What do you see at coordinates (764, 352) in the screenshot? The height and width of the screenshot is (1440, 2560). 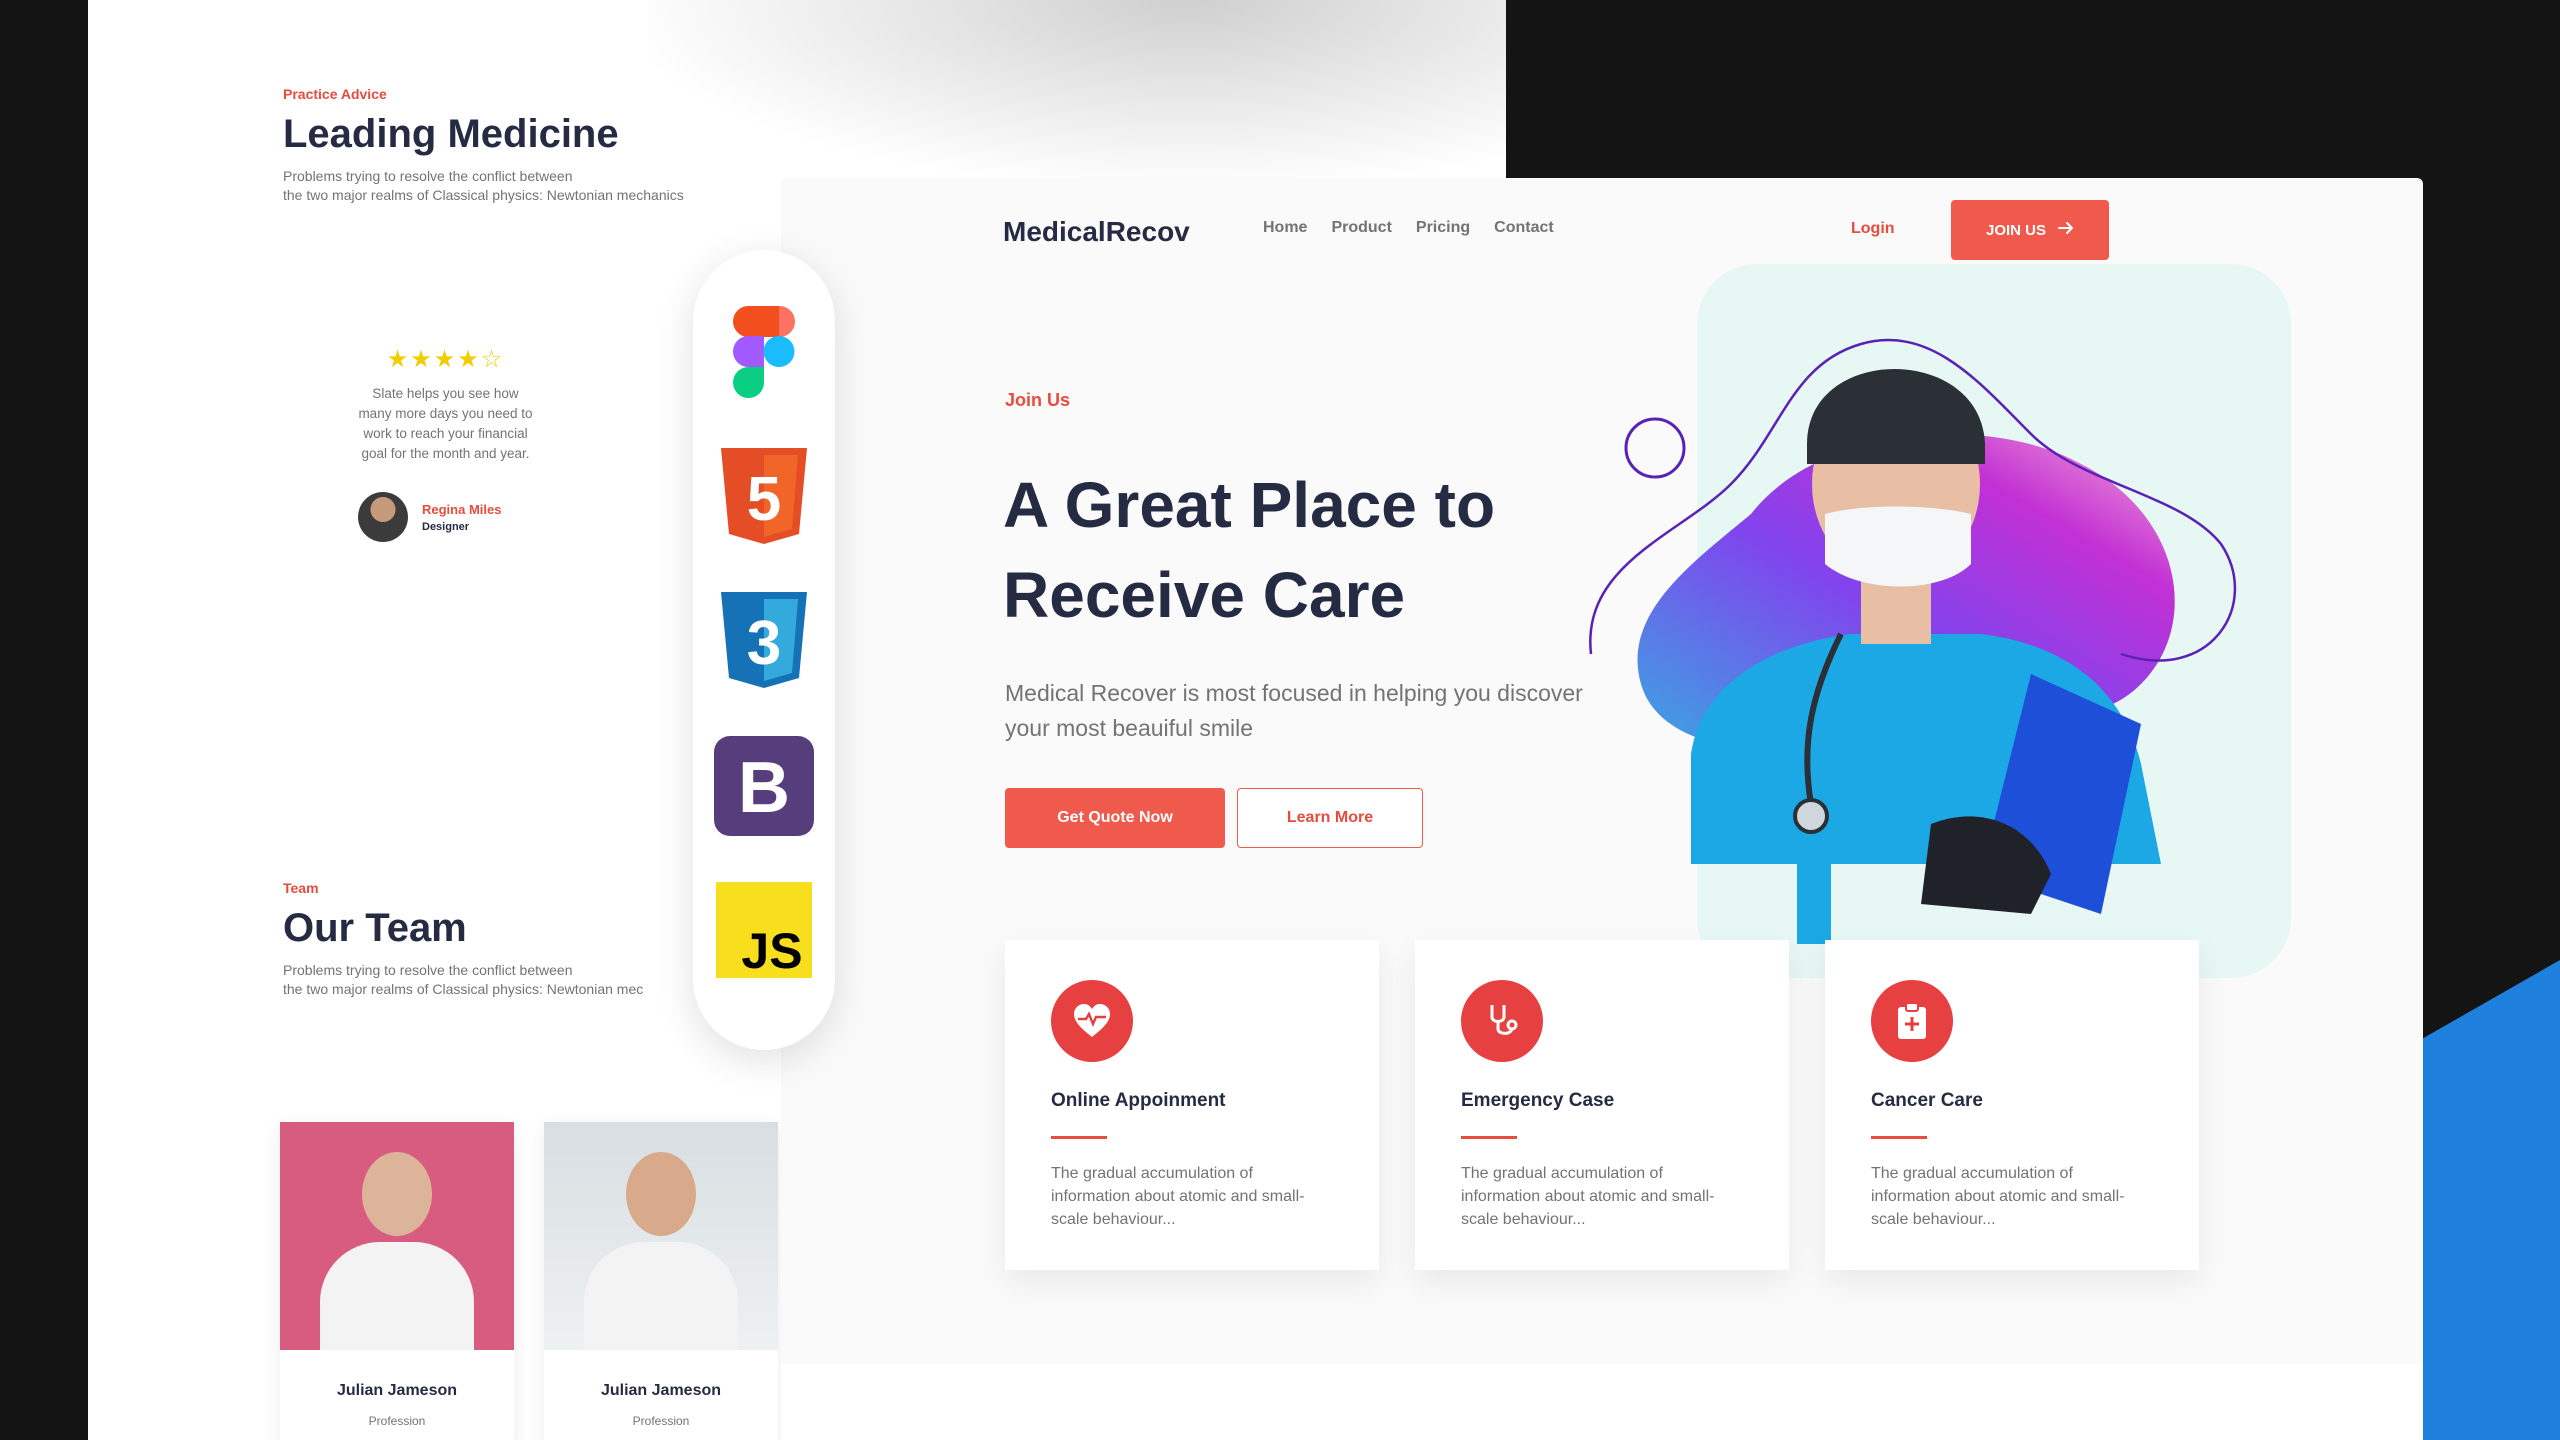 I see `figma-icon` at bounding box center [764, 352].